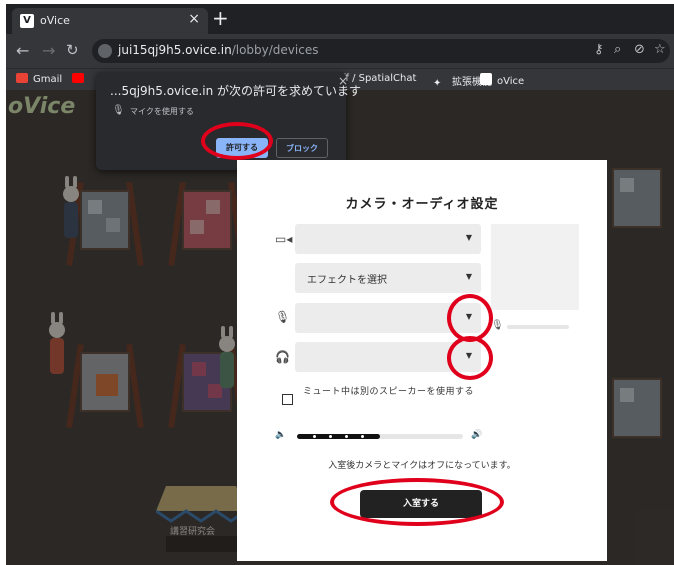 This screenshot has width=674, height=565. I want to click on bookmark-youtube, so click(80, 79).